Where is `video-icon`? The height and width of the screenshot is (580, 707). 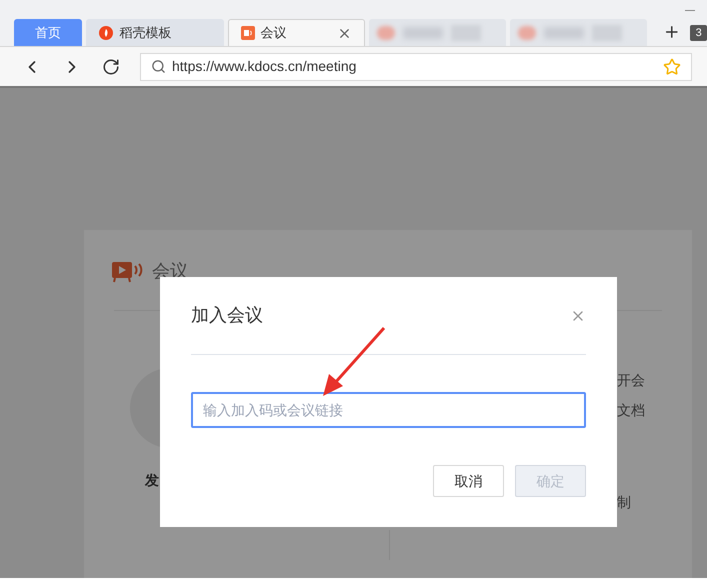
video-icon is located at coordinates (247, 33).